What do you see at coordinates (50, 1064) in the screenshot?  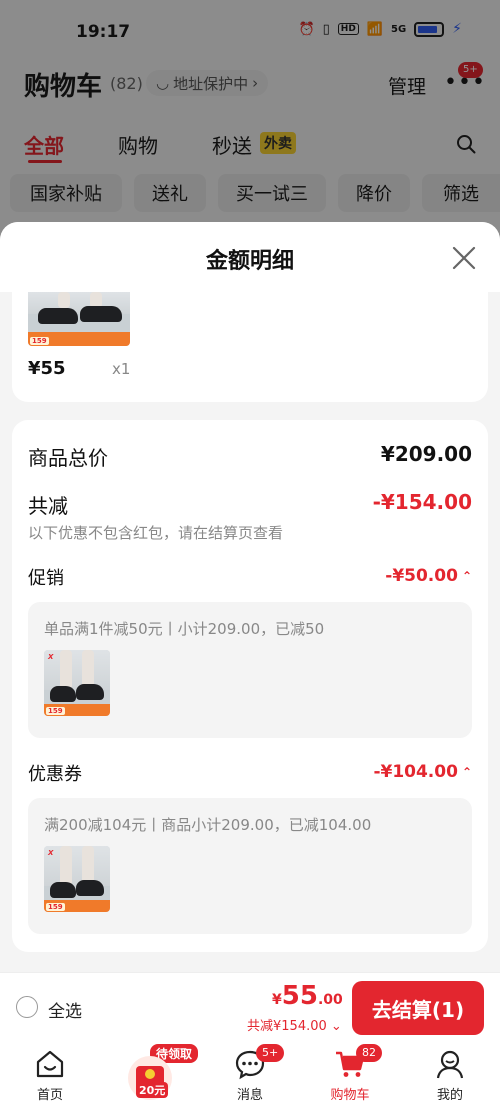 I see `home-icon` at bounding box center [50, 1064].